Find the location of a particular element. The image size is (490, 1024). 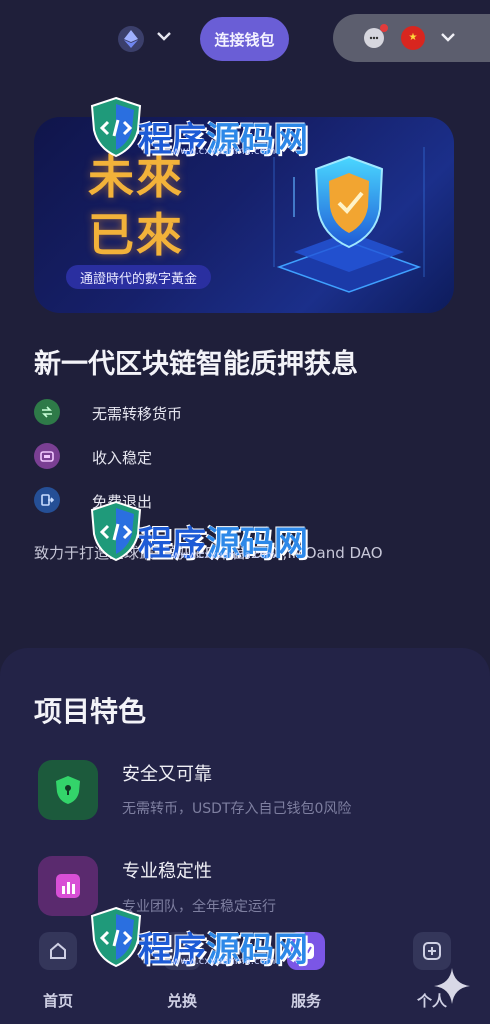

transfer-icon is located at coordinates (47, 412).